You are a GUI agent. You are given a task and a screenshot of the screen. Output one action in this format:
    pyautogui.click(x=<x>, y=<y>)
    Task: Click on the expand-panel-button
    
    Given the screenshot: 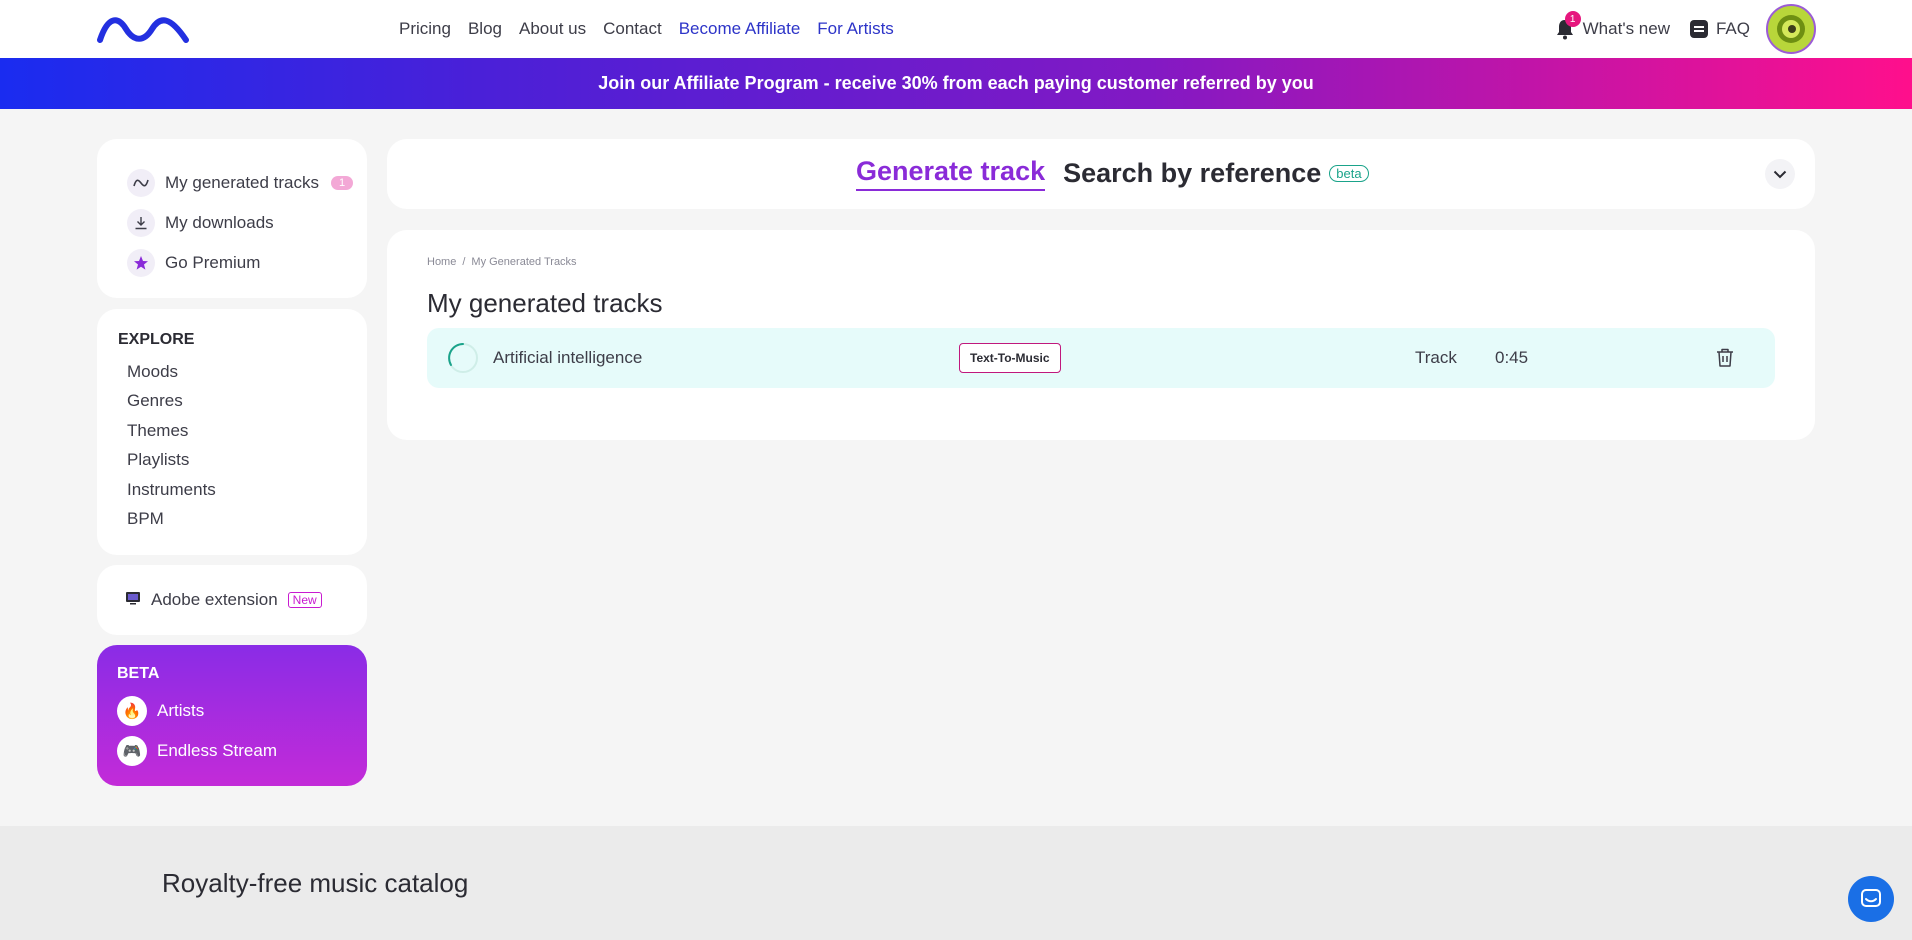 What is the action you would take?
    pyautogui.click(x=1780, y=174)
    